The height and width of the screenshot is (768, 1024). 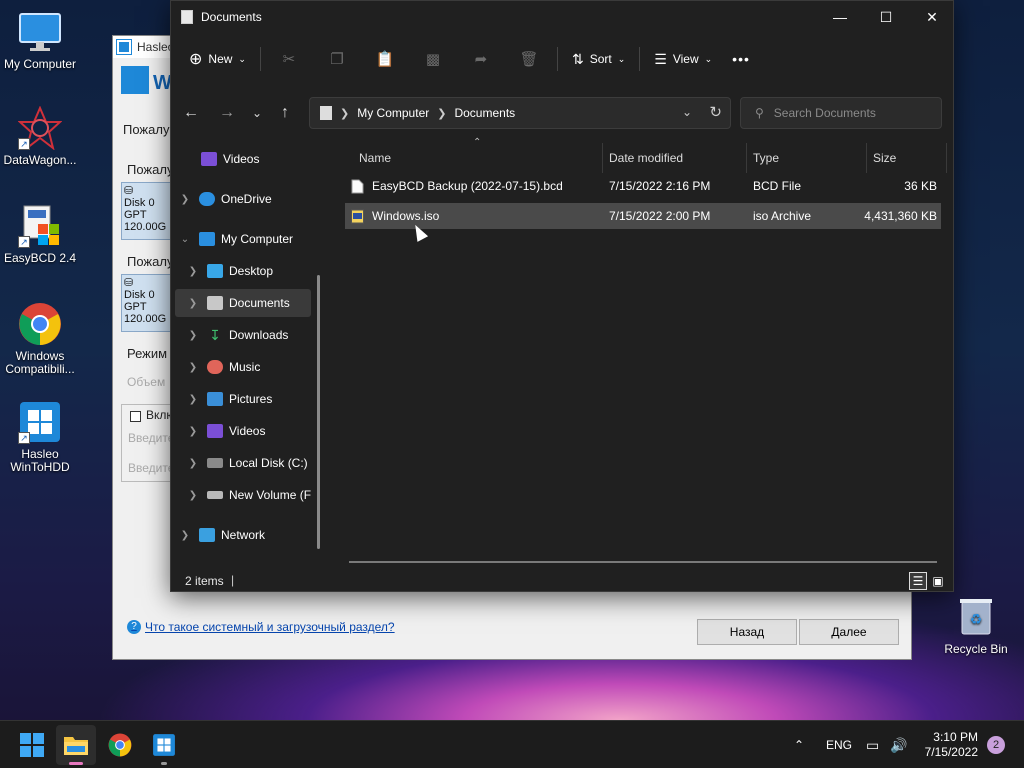 I want to click on nav-item-new-volume: ❯ New Volume (F, so click(x=249, y=495).